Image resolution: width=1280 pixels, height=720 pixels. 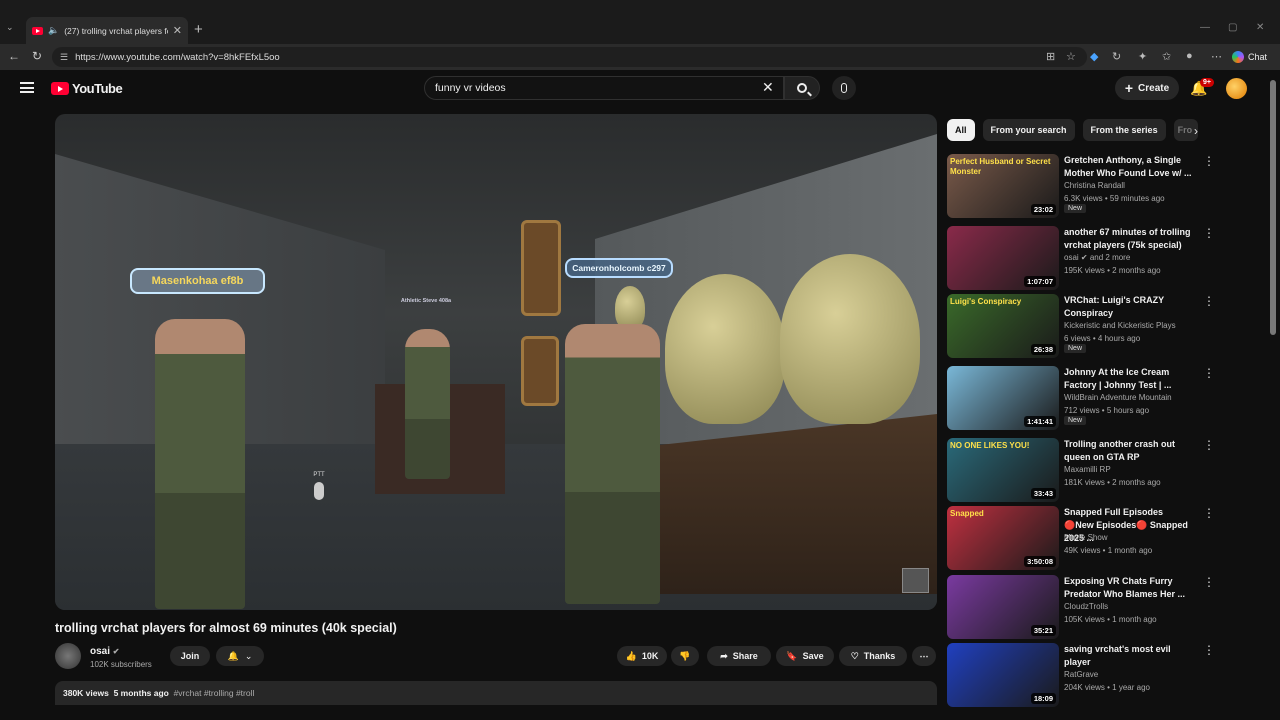 I want to click on create-button: + Create, so click(x=1147, y=88).